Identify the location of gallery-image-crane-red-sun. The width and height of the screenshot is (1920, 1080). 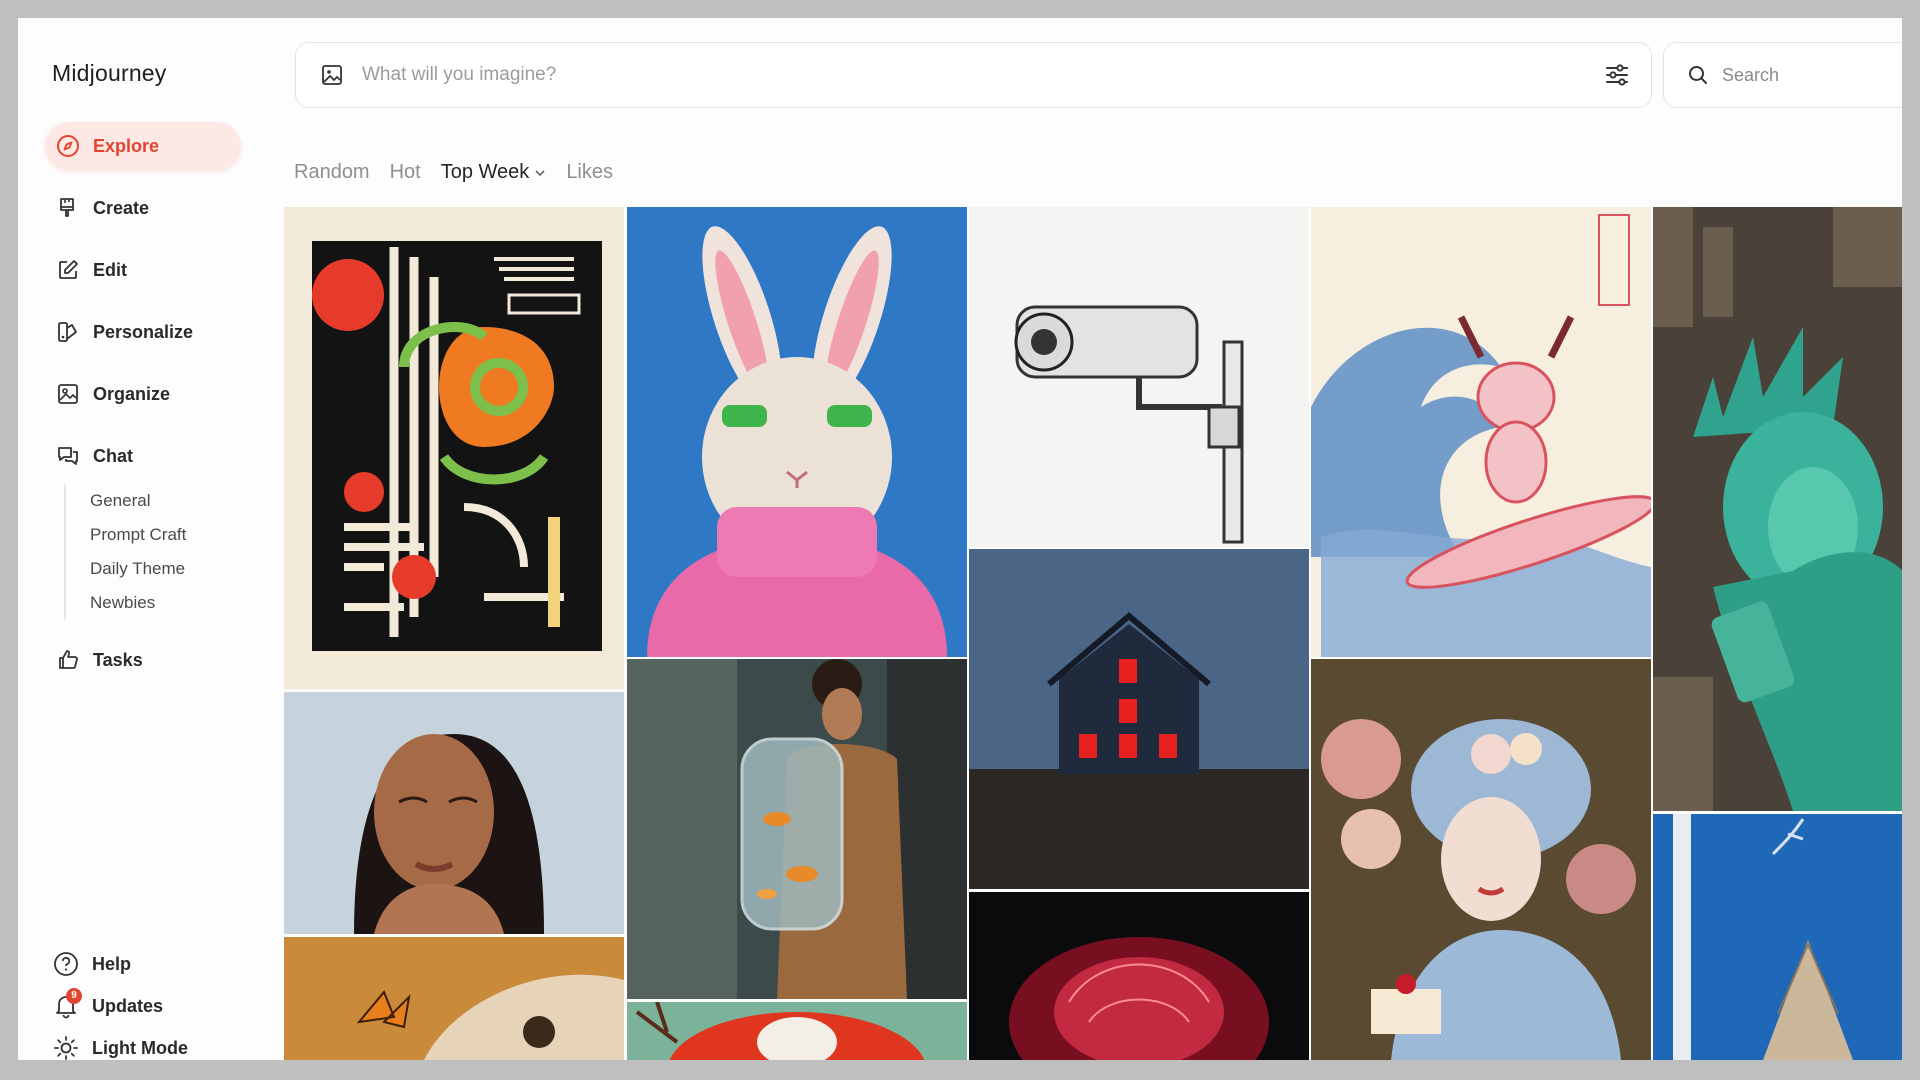
(797, 1031).